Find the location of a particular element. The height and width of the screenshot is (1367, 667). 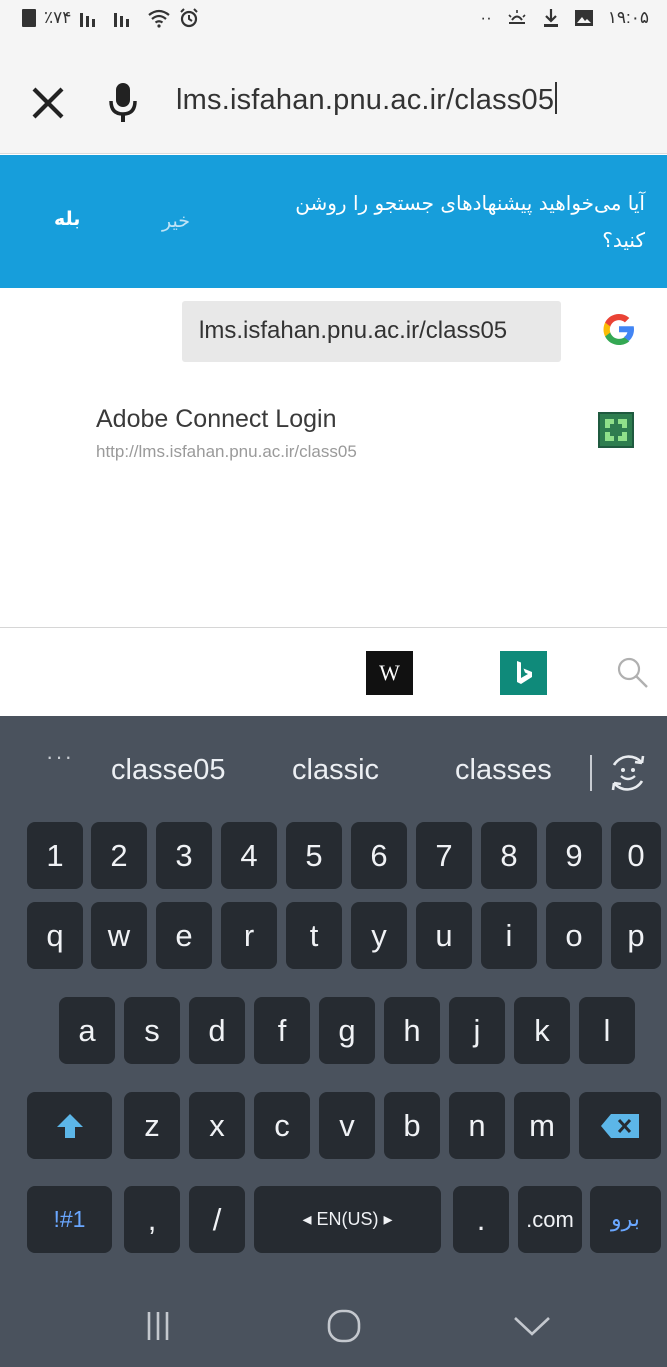

key-l: l is located at coordinates (607, 1030).